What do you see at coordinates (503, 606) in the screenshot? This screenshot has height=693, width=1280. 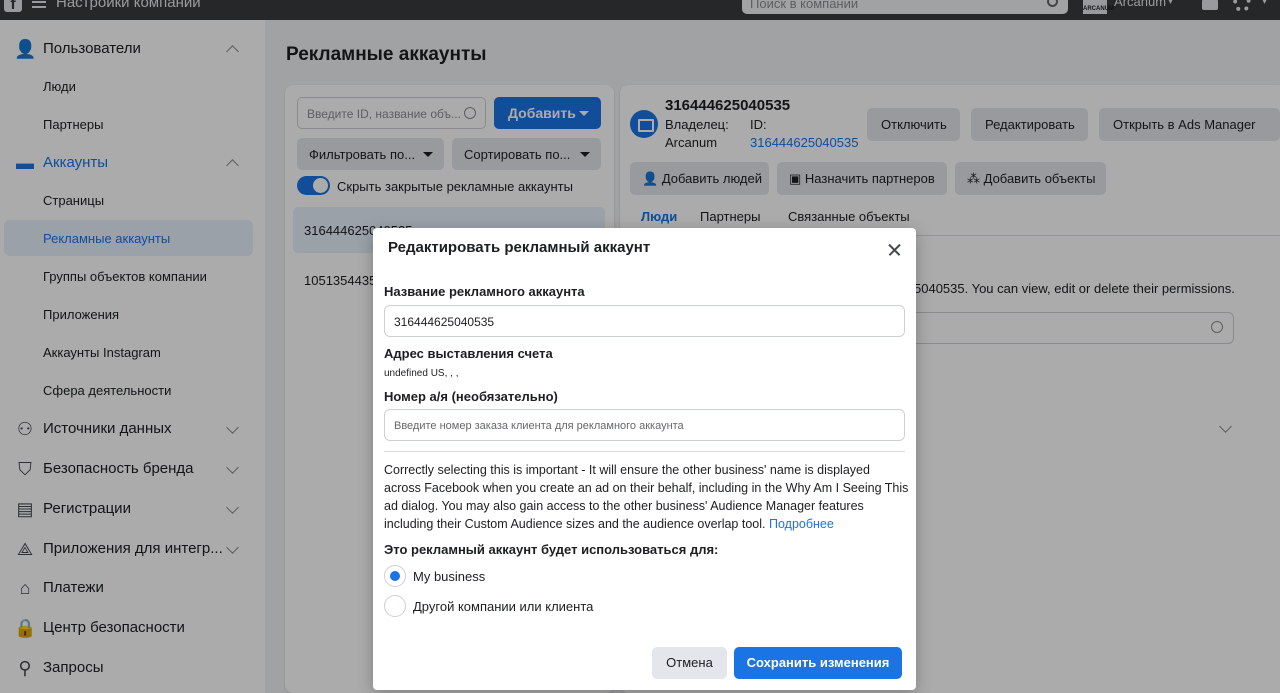 I see `radio-other-business-label: Другой компании или клиента` at bounding box center [503, 606].